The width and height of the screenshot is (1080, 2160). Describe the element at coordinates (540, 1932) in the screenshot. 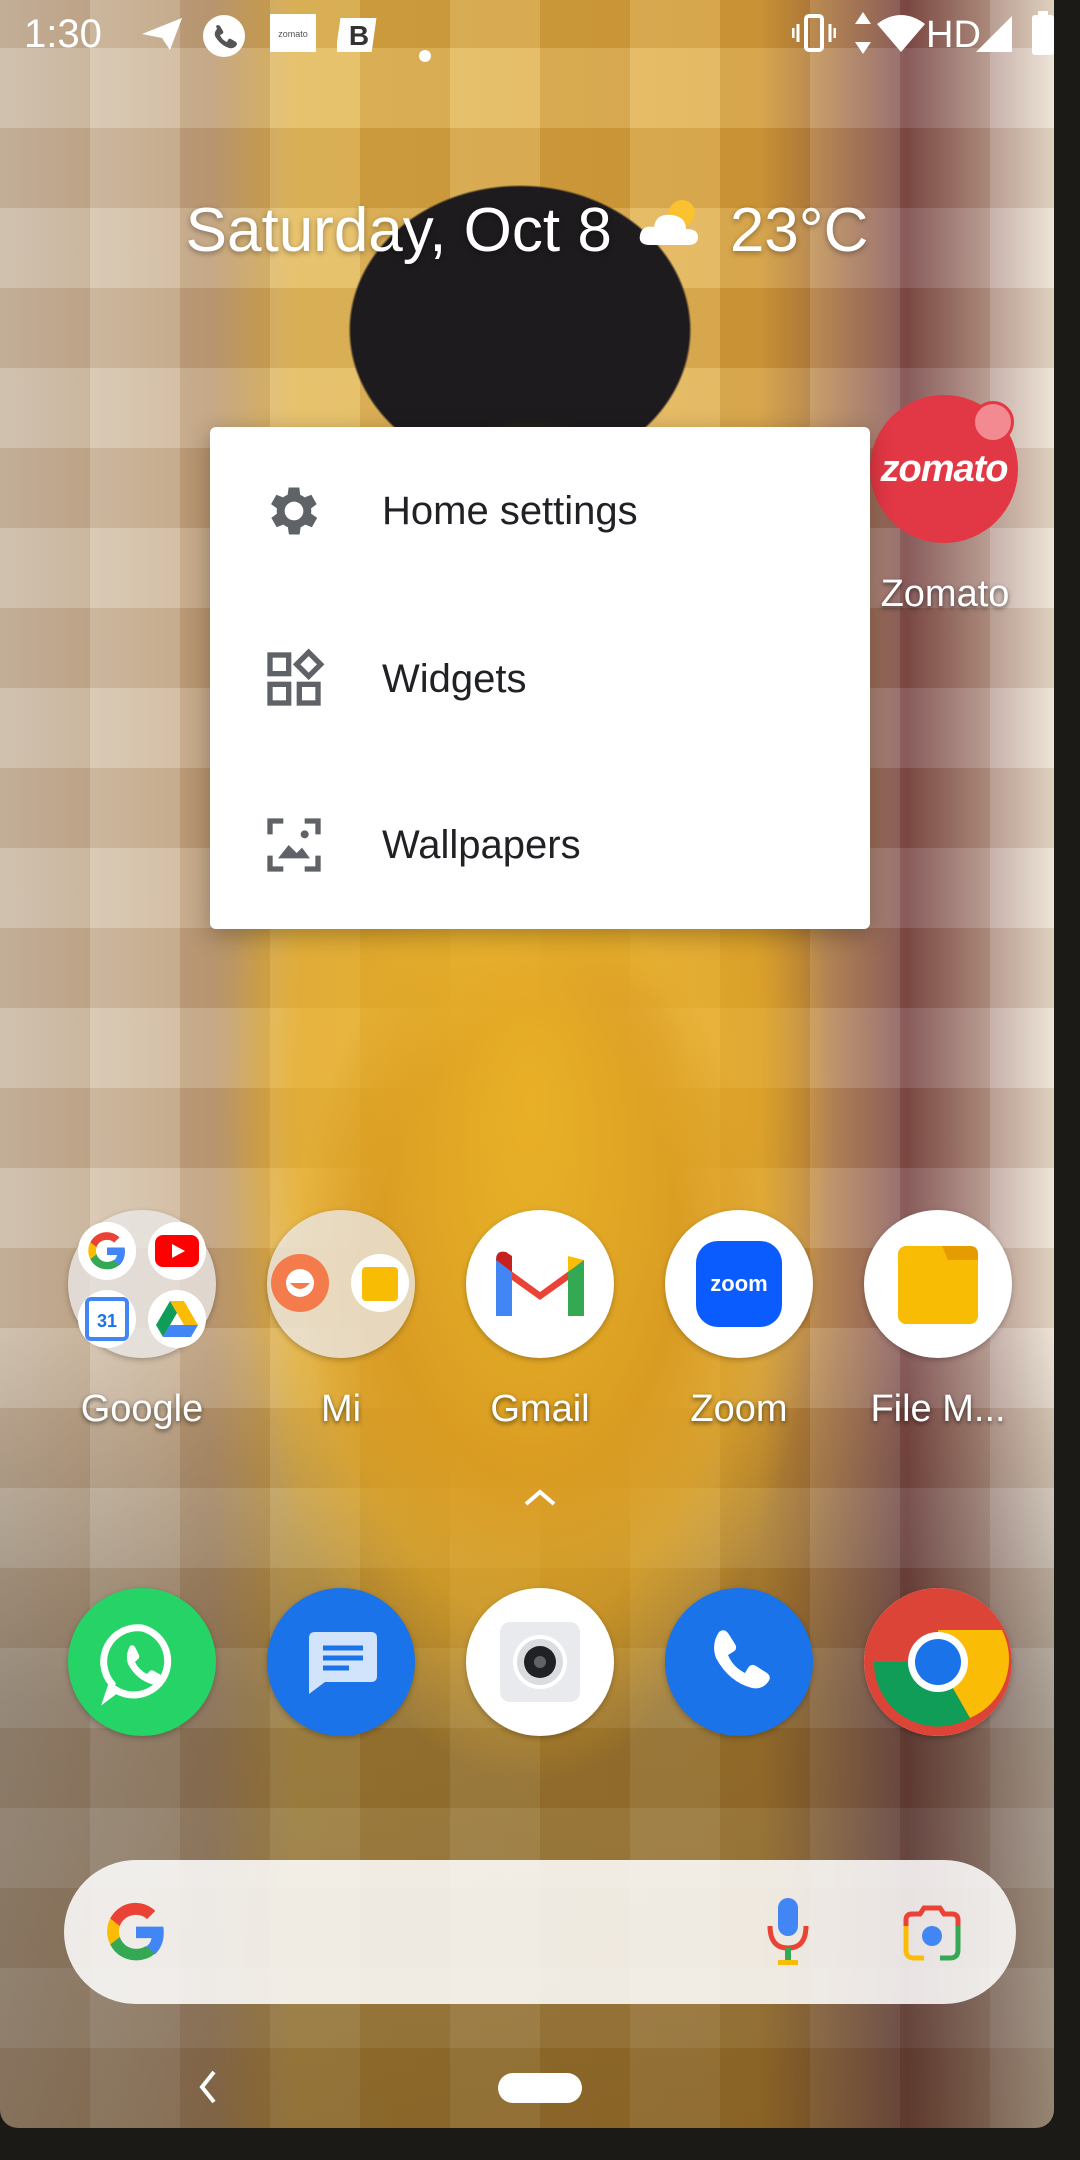

I see `google-search-bar` at that location.